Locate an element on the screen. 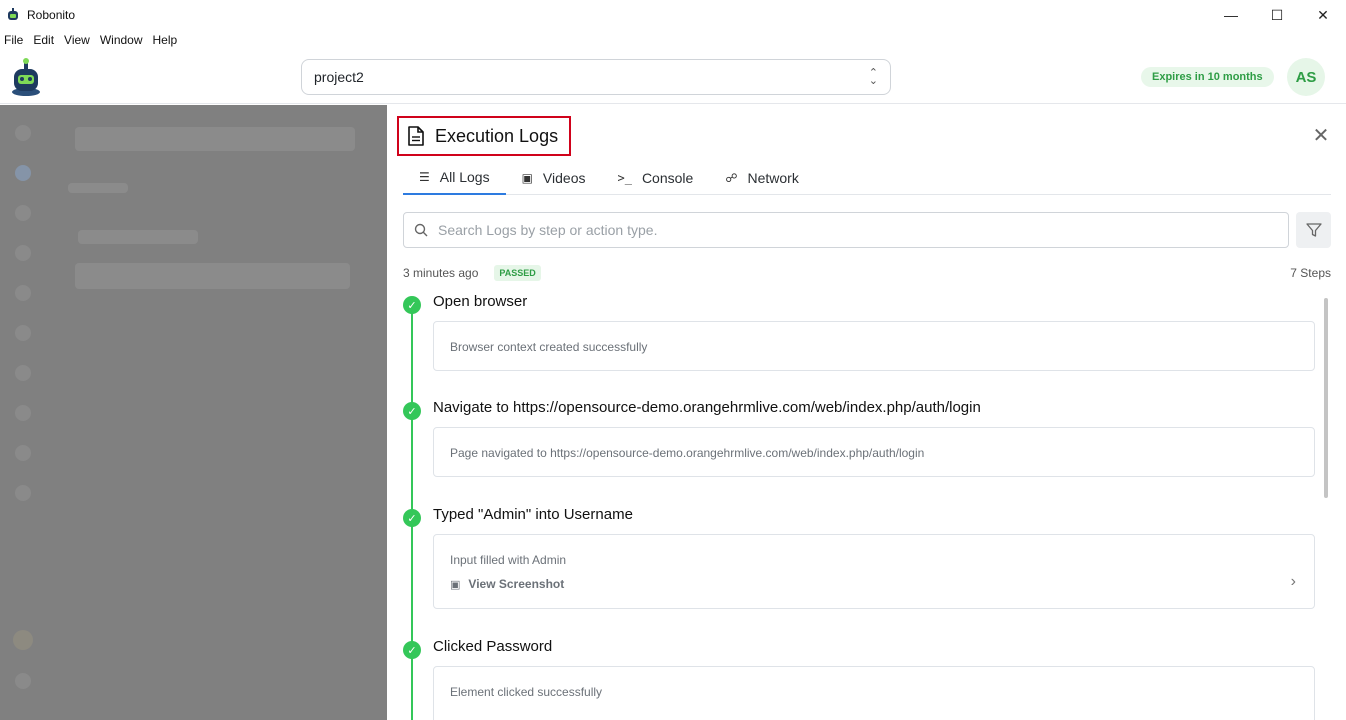 The width and height of the screenshot is (1346, 720). test-row-placeholder is located at coordinates (212, 276).